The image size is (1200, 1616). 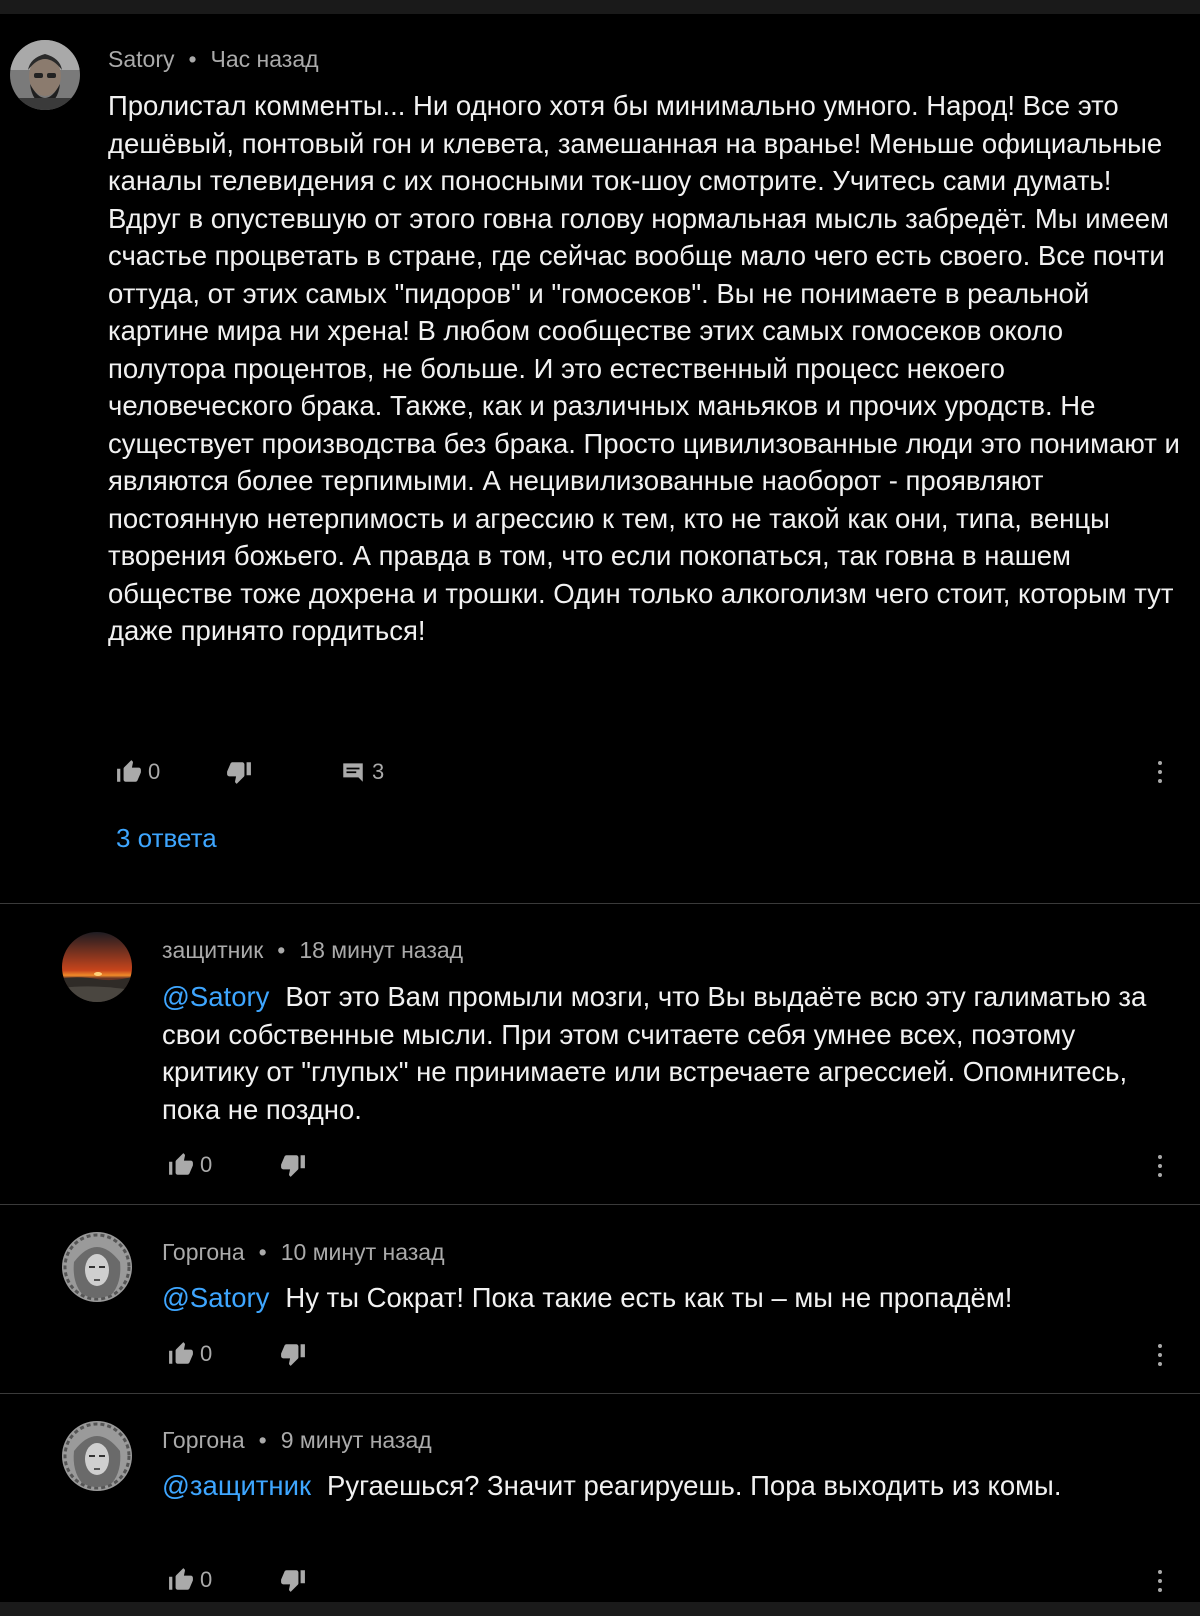 I want to click on comment-meta: Satory • Час назад, so click(x=213, y=59).